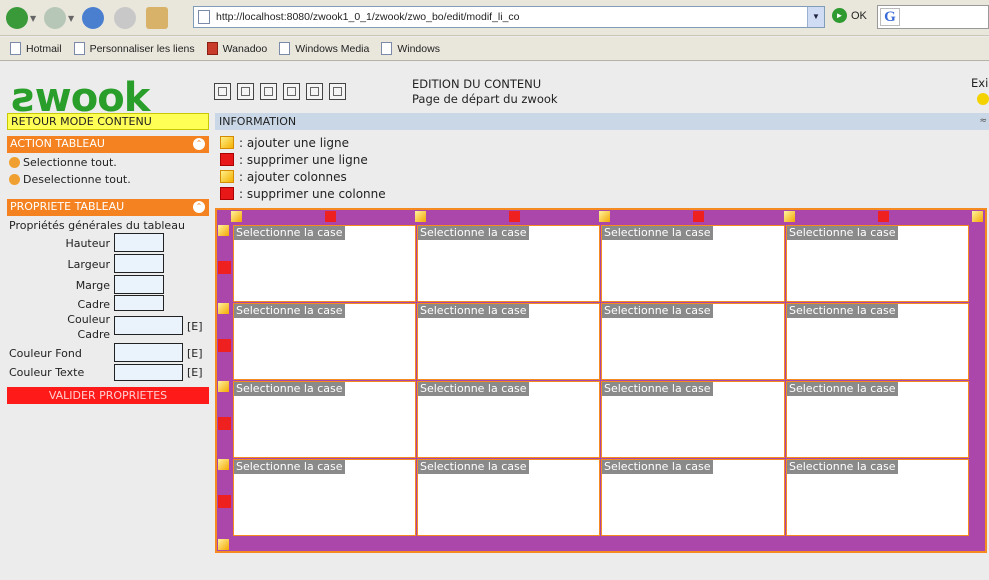  Describe the element at coordinates (979, 83) in the screenshot. I see `exit-label: Exi` at that location.